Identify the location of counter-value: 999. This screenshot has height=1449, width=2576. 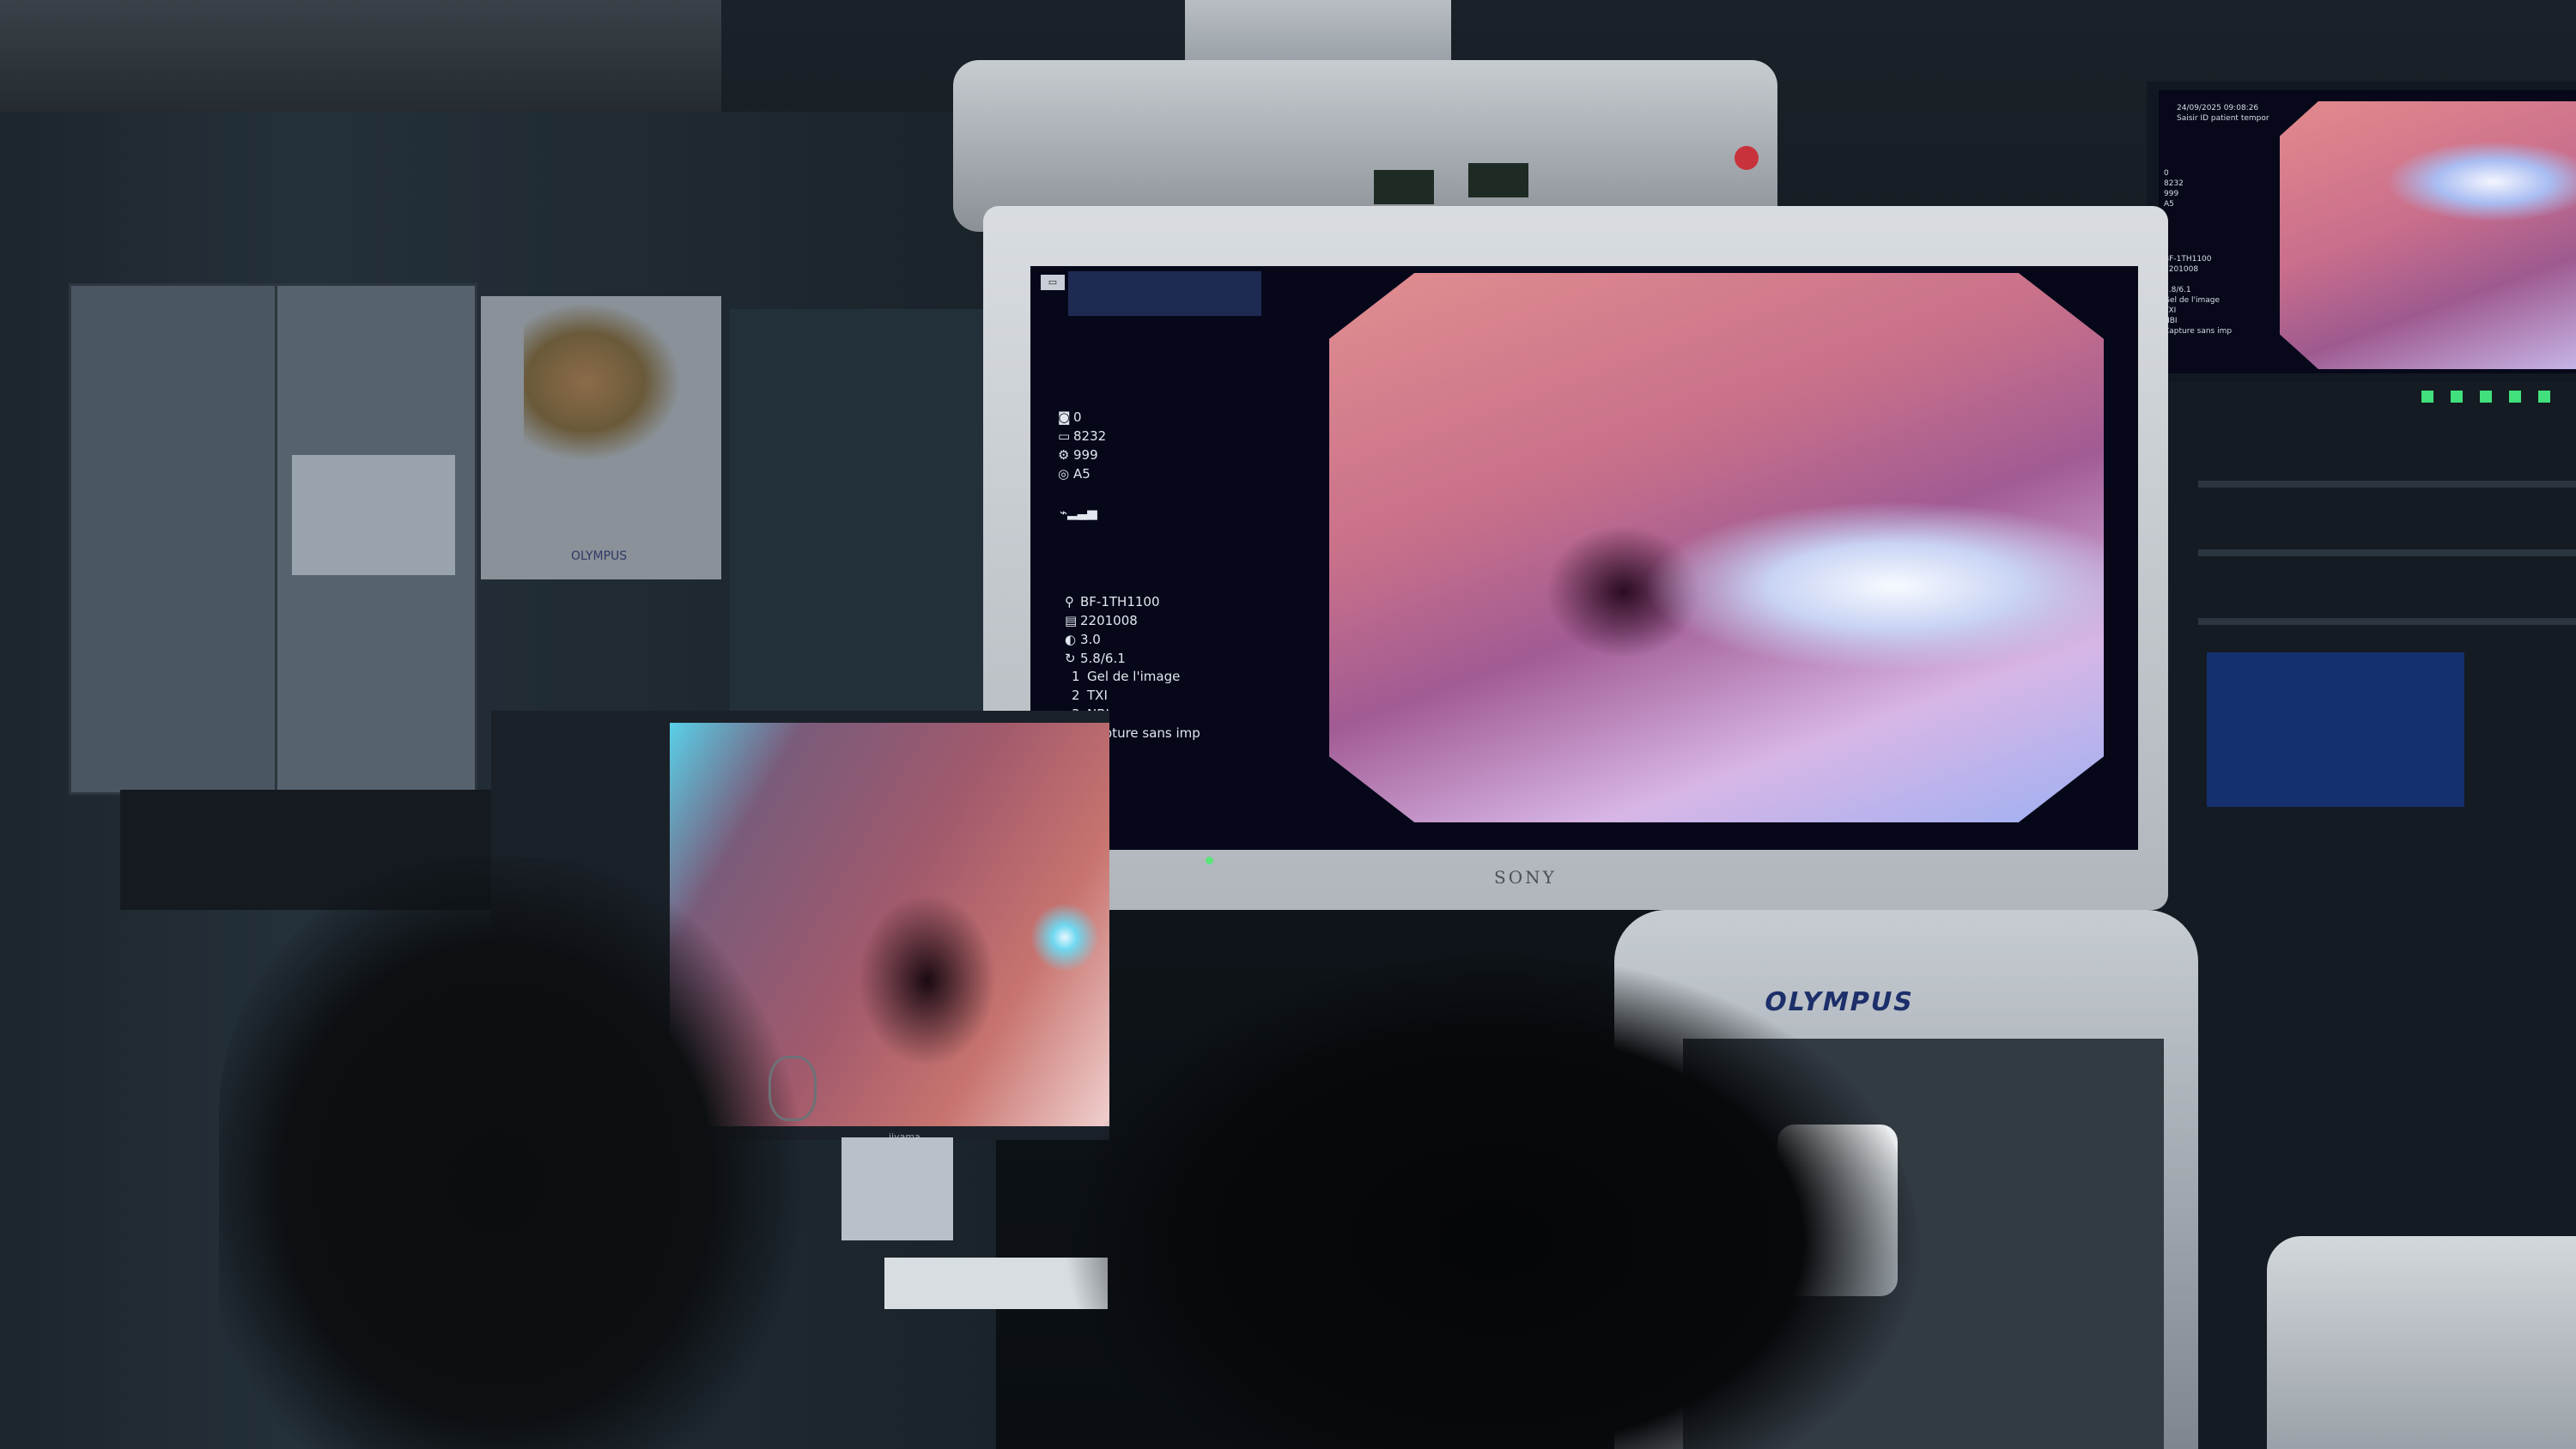
(2171, 194).